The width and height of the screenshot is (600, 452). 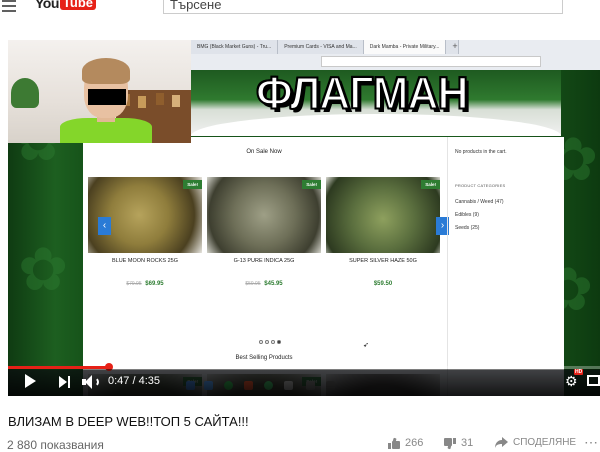 I want to click on sale-price: $59.50, so click(x=383, y=284).